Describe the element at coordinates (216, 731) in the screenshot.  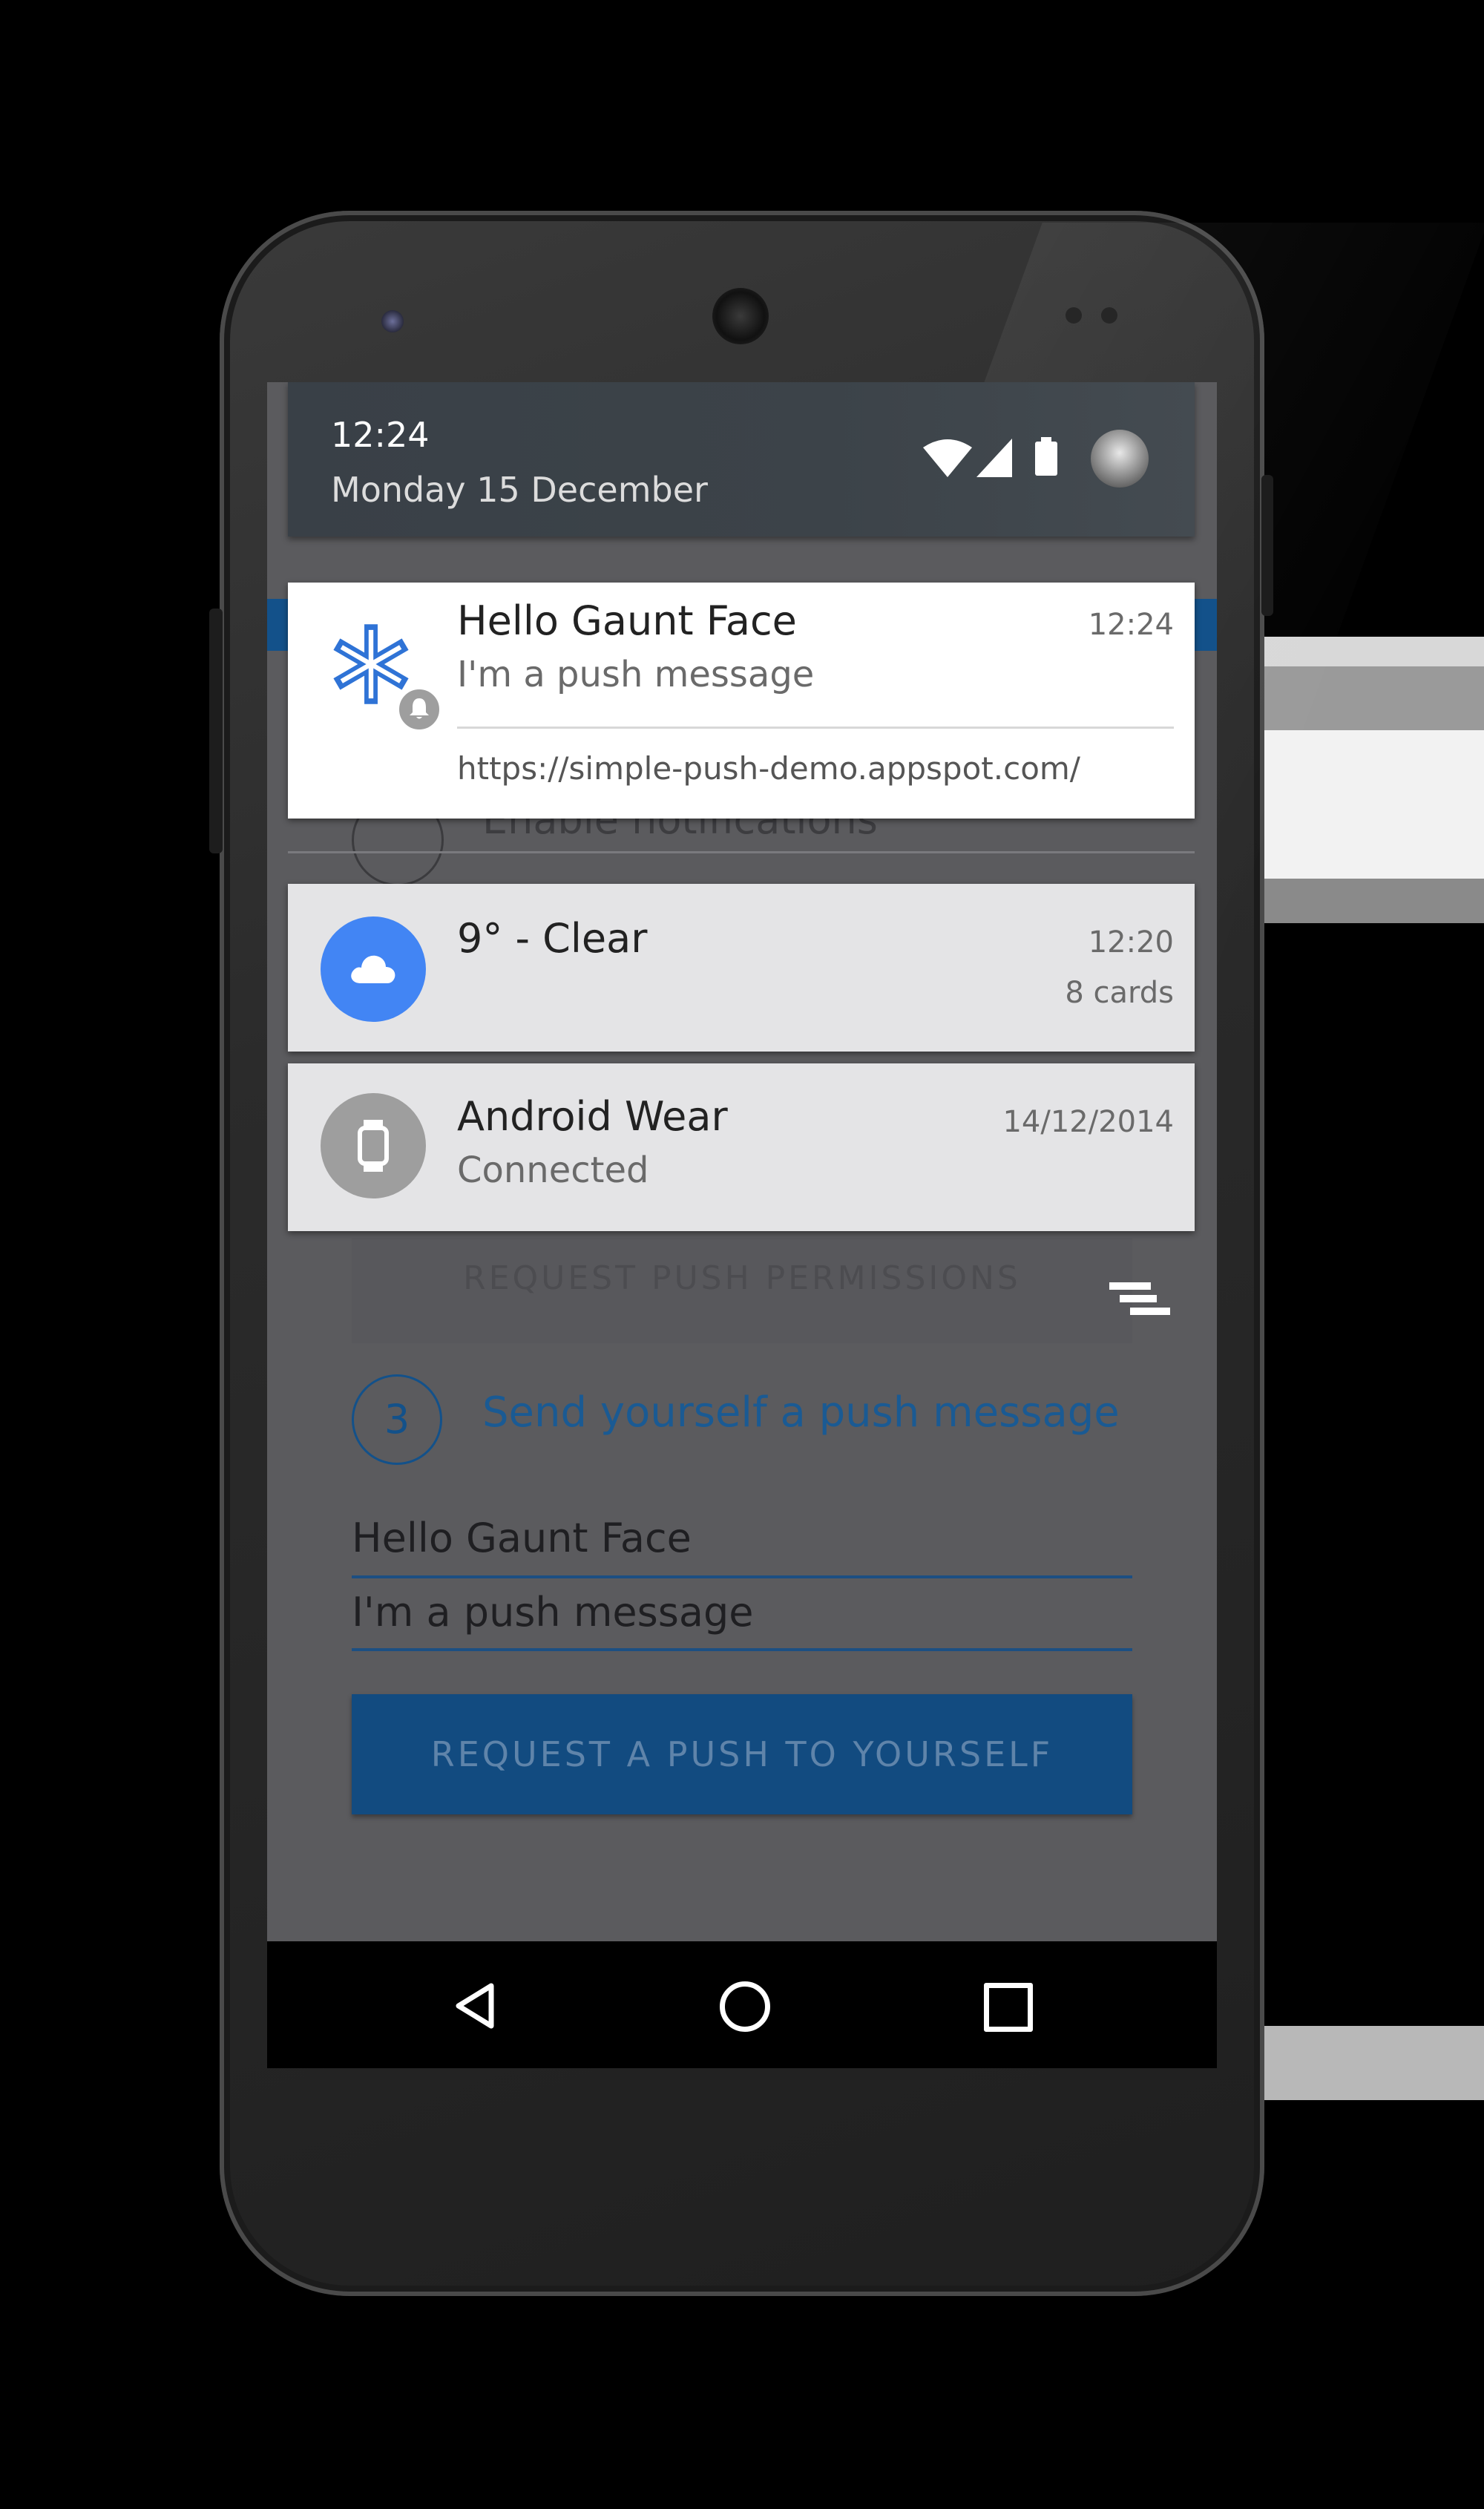
I see `volume-button` at that location.